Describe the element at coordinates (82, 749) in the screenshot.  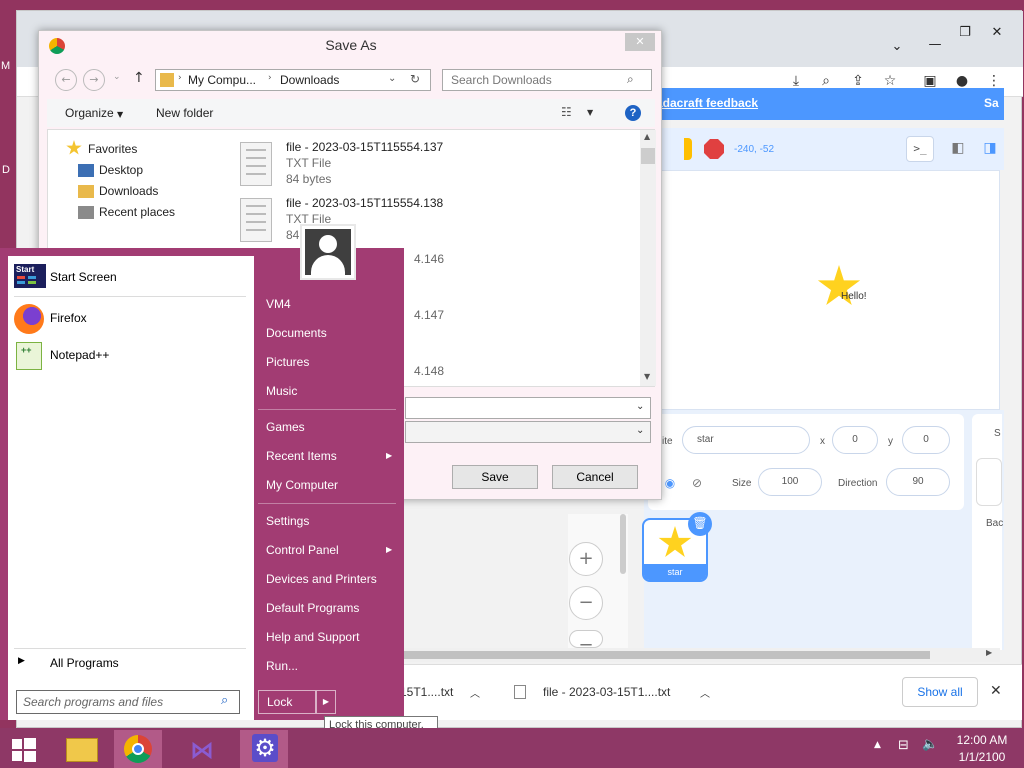
I see `file-explorer-taskbar-icon` at that location.